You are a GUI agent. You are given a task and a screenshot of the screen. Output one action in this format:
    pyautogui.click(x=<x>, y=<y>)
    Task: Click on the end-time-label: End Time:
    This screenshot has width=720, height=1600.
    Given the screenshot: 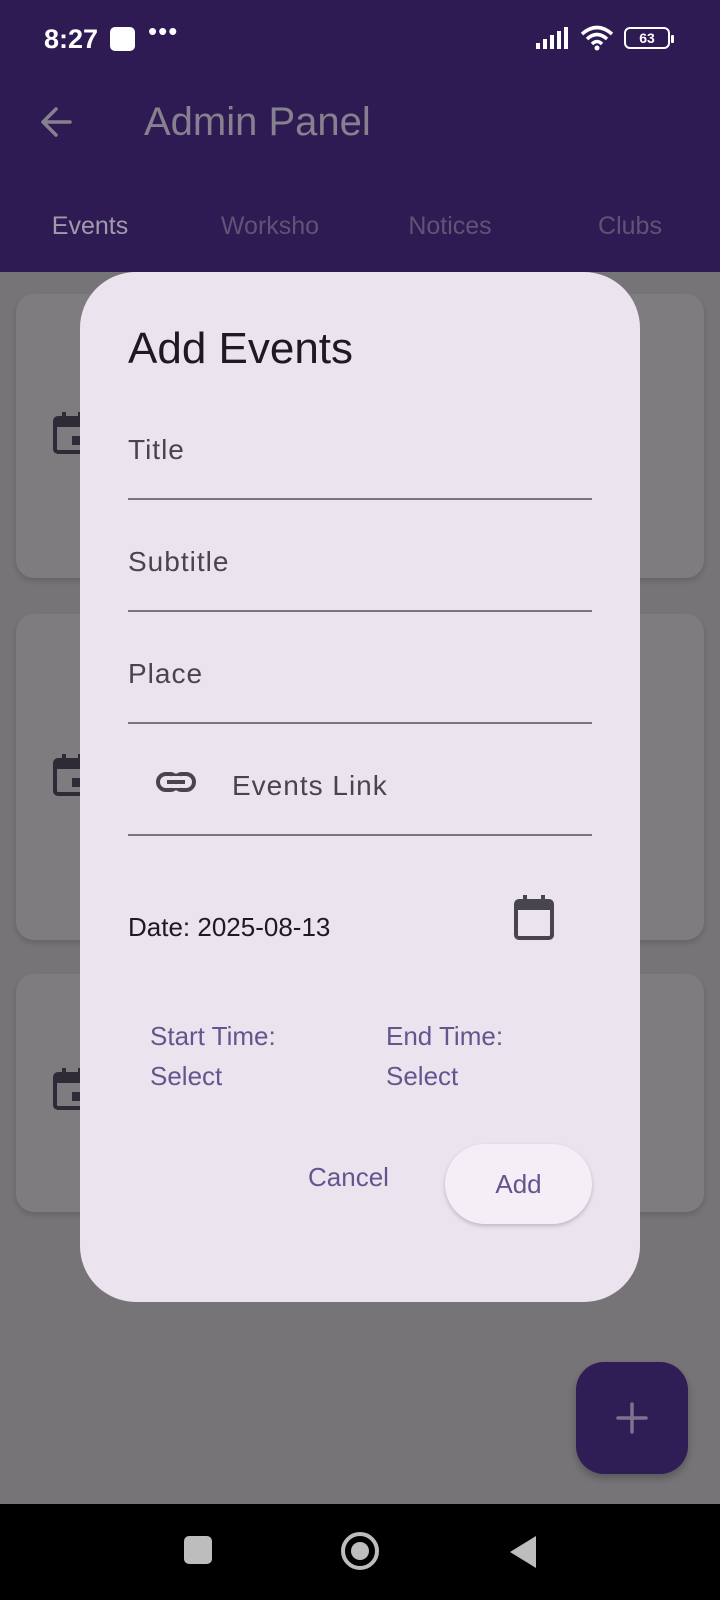 What is the action you would take?
    pyautogui.click(x=445, y=1036)
    